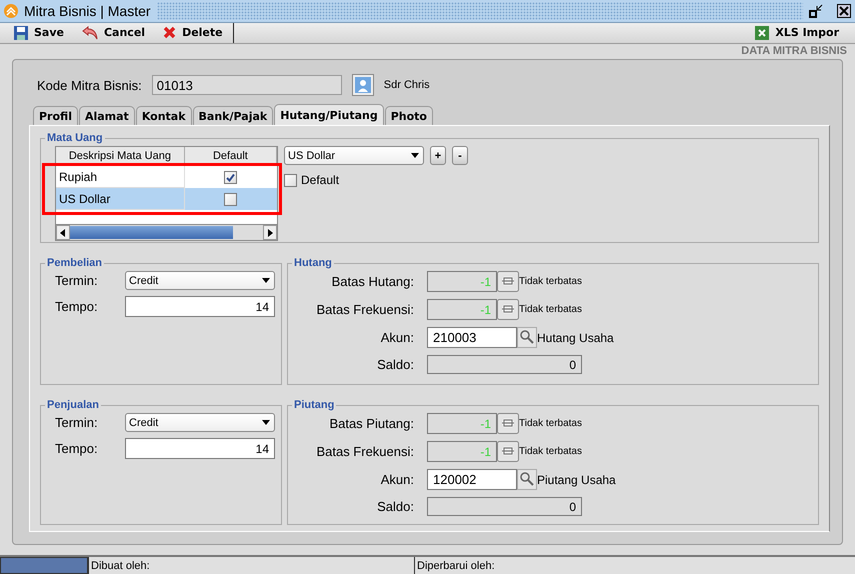 The width and height of the screenshot is (855, 574). What do you see at coordinates (87, 10) in the screenshot?
I see `window-title: Mitra Bisnis | Master` at bounding box center [87, 10].